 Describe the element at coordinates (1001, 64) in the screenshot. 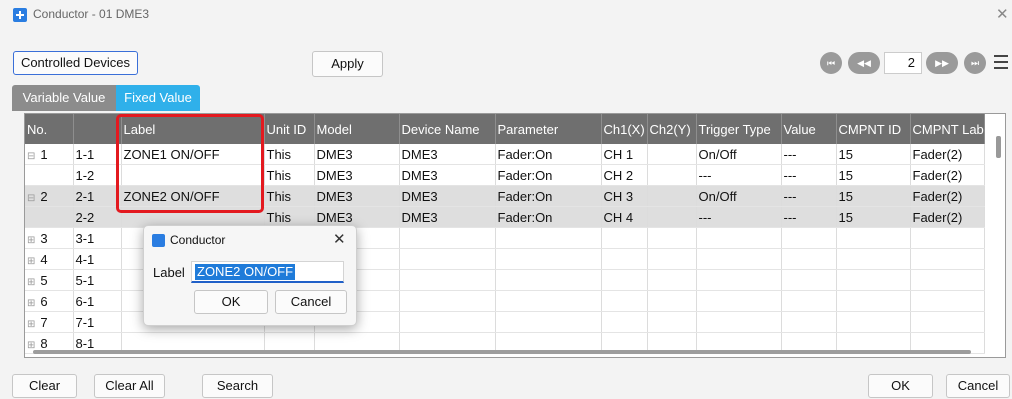

I see `menu-icon` at that location.